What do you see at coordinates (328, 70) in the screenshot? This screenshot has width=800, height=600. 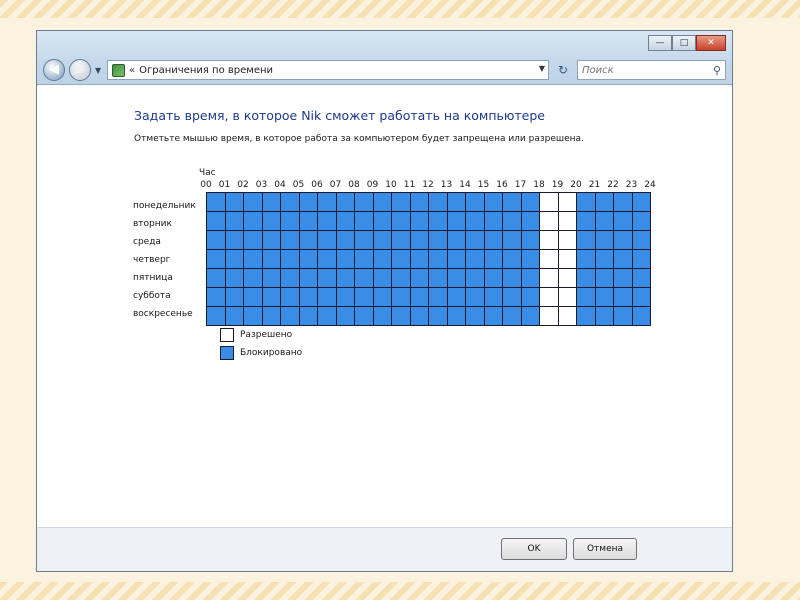 I see `address-bar: « Ограничения по времени ▼` at bounding box center [328, 70].